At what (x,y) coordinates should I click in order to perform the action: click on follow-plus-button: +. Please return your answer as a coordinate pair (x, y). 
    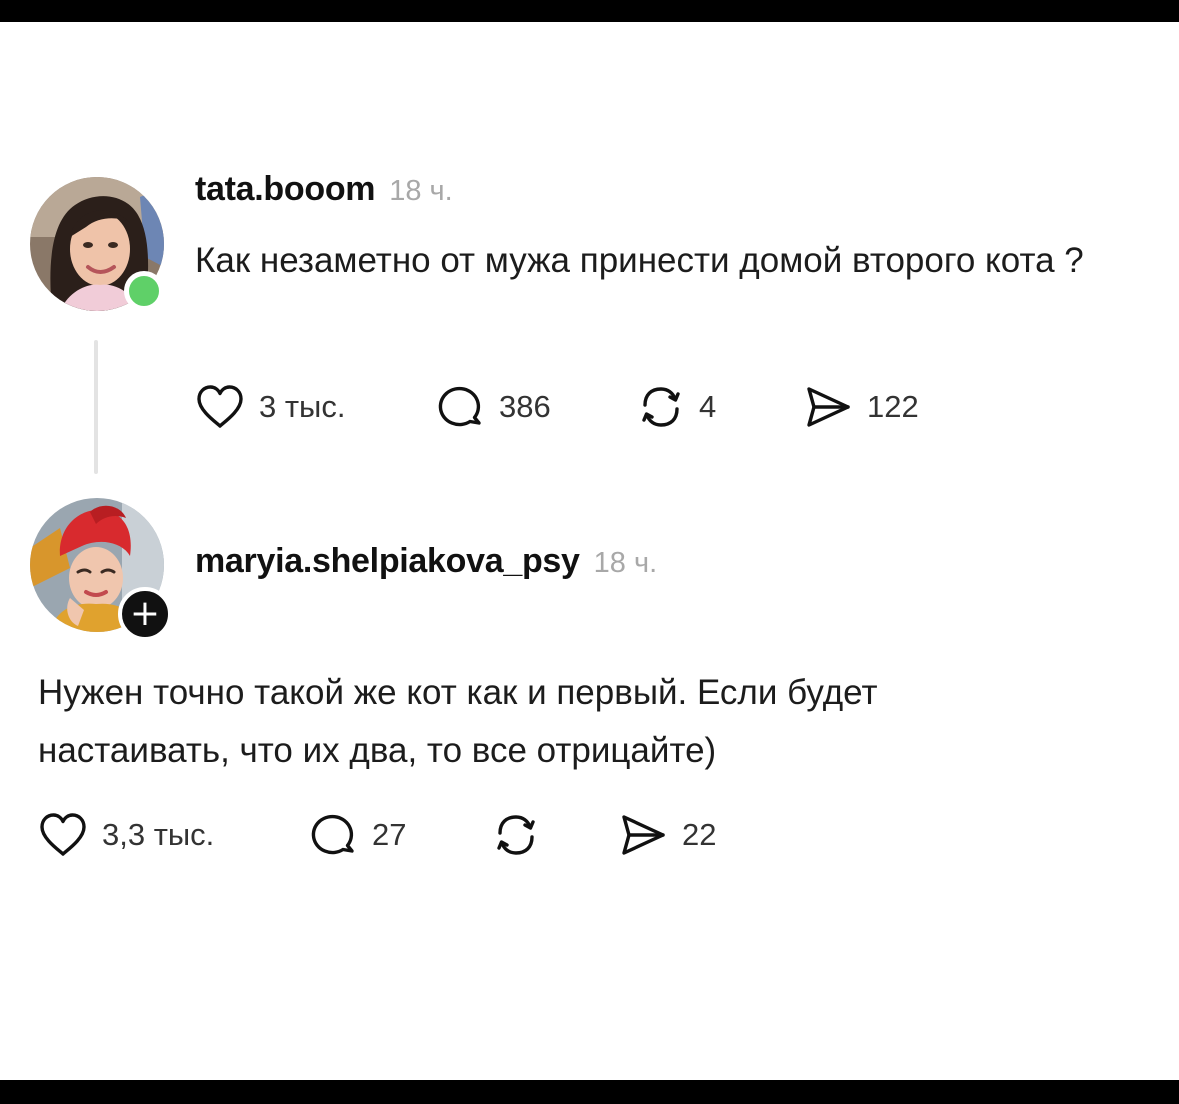
    Looking at the image, I should click on (145, 614).